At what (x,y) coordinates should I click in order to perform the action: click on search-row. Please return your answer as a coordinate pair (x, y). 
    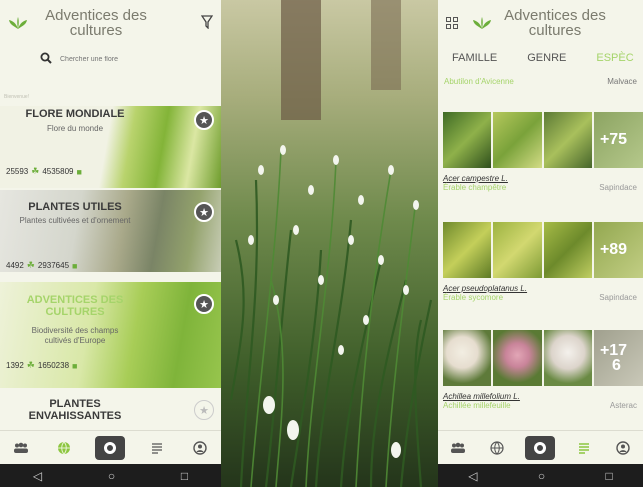
    Looking at the image, I should click on (110, 59).